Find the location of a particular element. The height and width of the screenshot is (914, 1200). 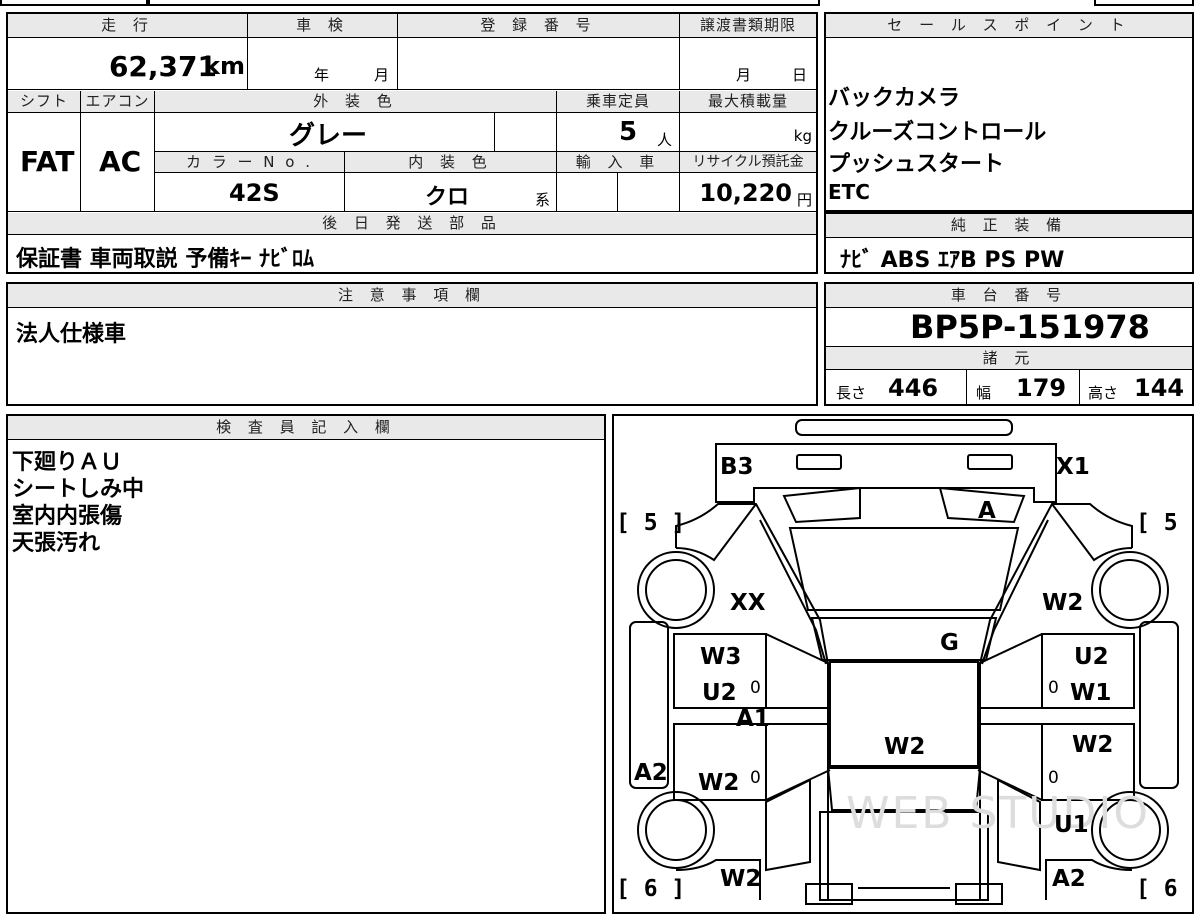

front-bumper-shape is located at coordinates (904, 427).